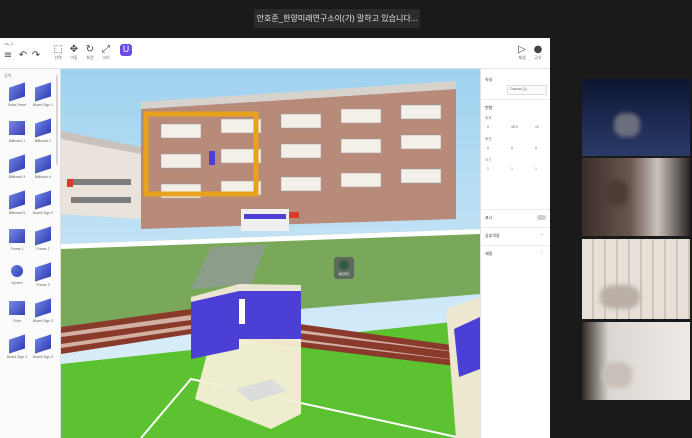  I want to click on scale-icon: ⤢, so click(106, 49).